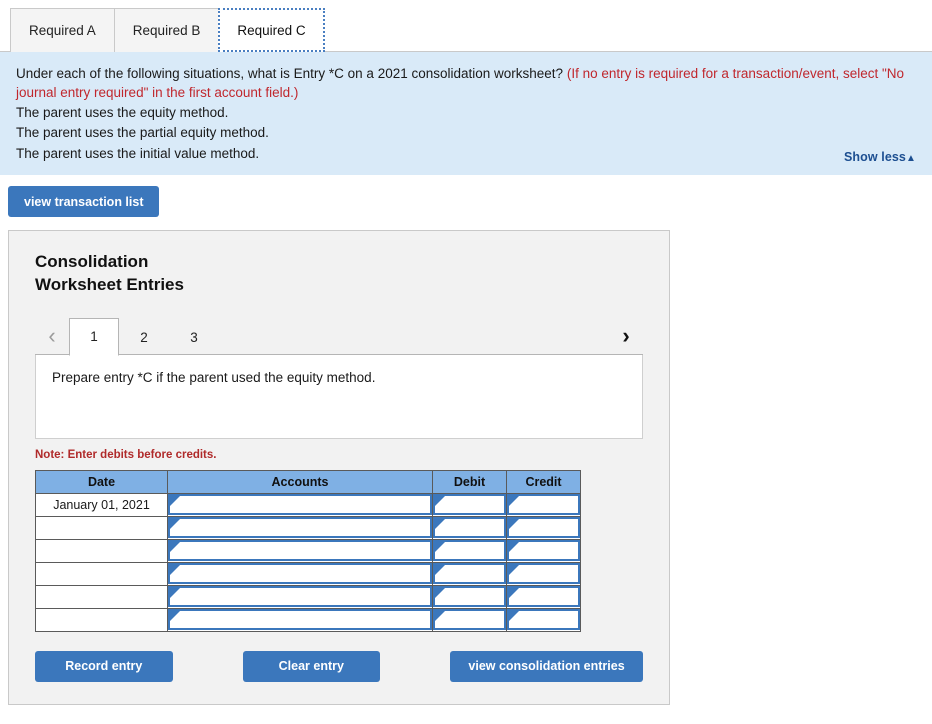  What do you see at coordinates (52, 336) in the screenshot?
I see `chevron-left-icon: ‹` at bounding box center [52, 336].